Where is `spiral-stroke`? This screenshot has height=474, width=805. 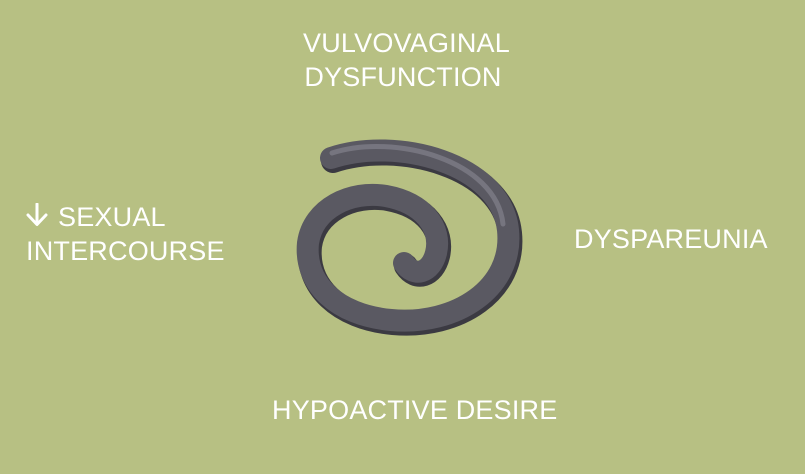
spiral-stroke is located at coordinates (408, 235).